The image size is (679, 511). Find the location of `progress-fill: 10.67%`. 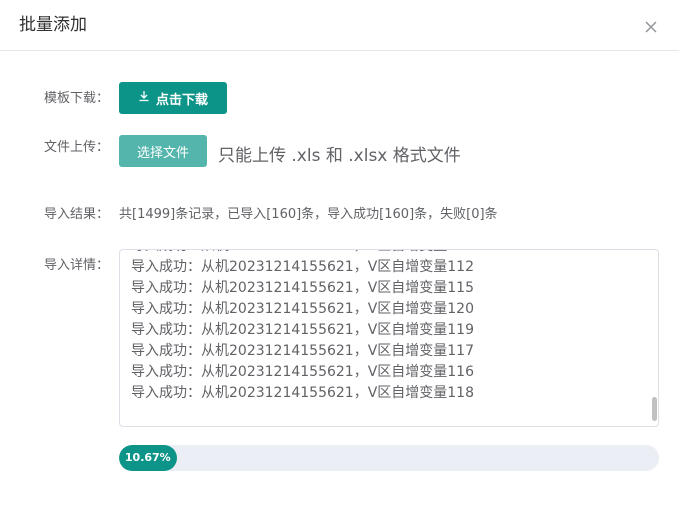

progress-fill: 10.67% is located at coordinates (148, 458).